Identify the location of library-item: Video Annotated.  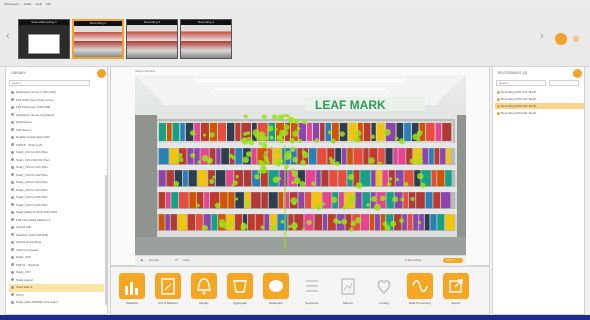
(56, 251).